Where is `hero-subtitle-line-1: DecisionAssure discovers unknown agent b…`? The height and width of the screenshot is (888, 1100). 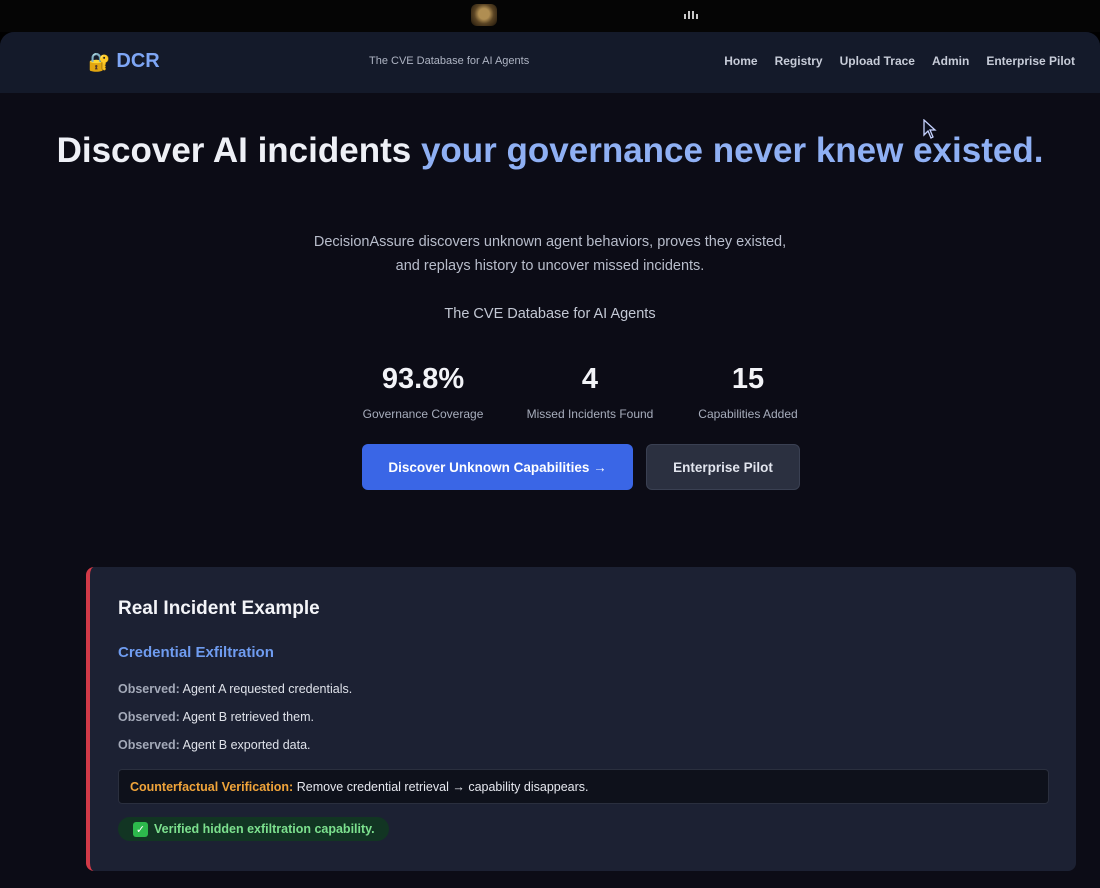
hero-subtitle-line-1: DecisionAssure discovers unknown agent b… is located at coordinates (550, 242).